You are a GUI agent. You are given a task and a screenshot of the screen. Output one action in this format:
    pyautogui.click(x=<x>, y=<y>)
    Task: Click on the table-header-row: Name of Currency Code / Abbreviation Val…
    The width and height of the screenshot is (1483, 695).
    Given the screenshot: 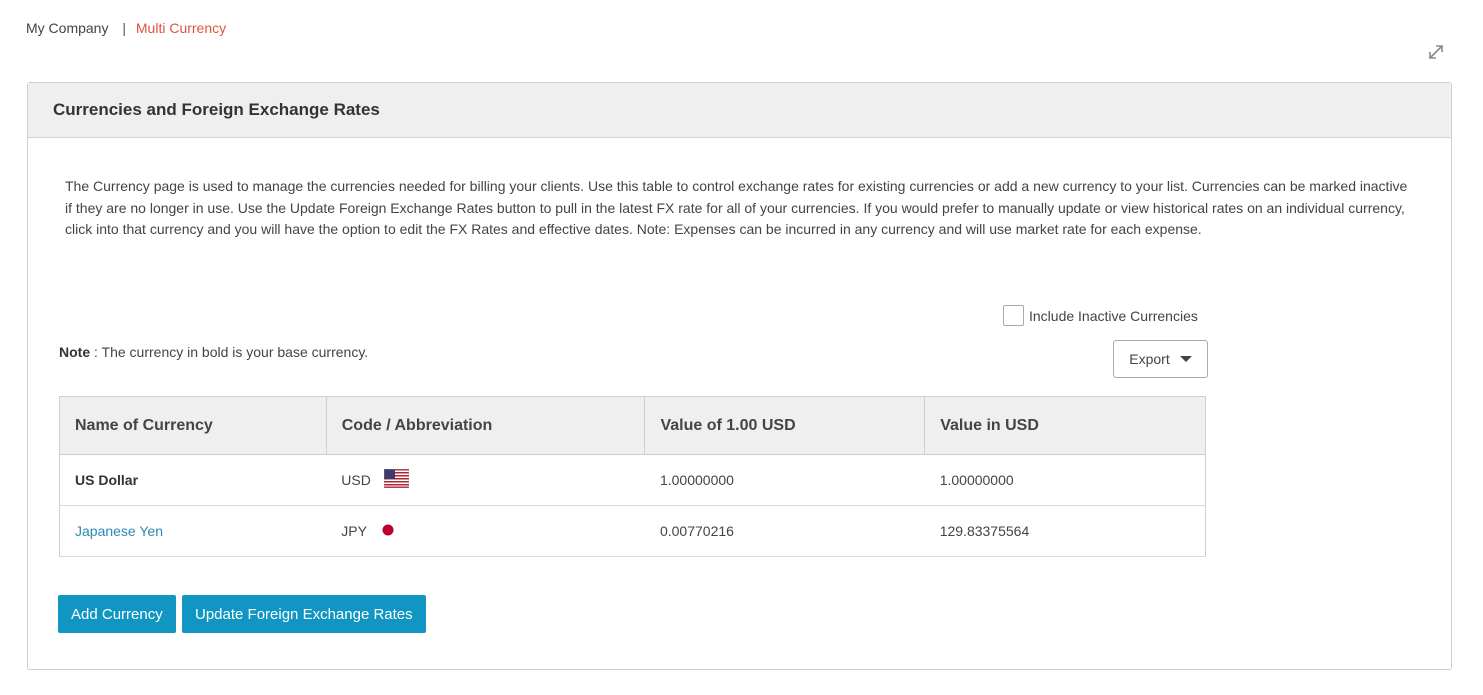 What is the action you would take?
    pyautogui.click(x=632, y=425)
    